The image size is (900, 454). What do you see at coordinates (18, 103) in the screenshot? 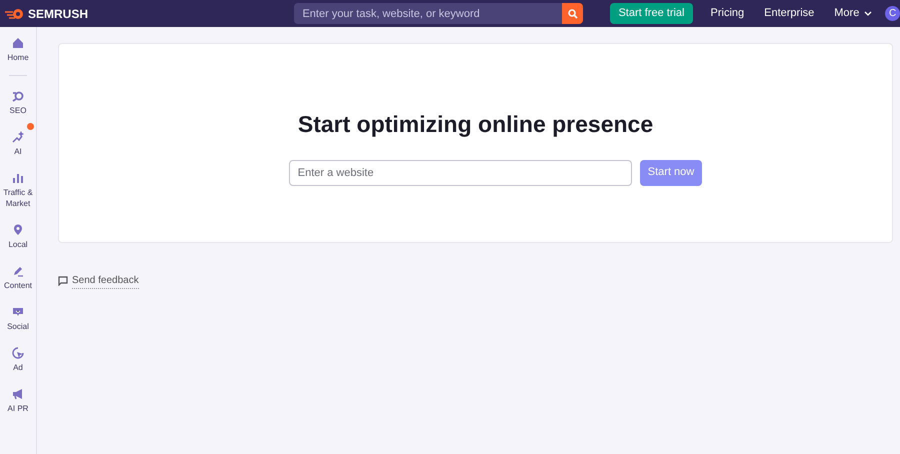
I see `sidebar-item: SEO` at bounding box center [18, 103].